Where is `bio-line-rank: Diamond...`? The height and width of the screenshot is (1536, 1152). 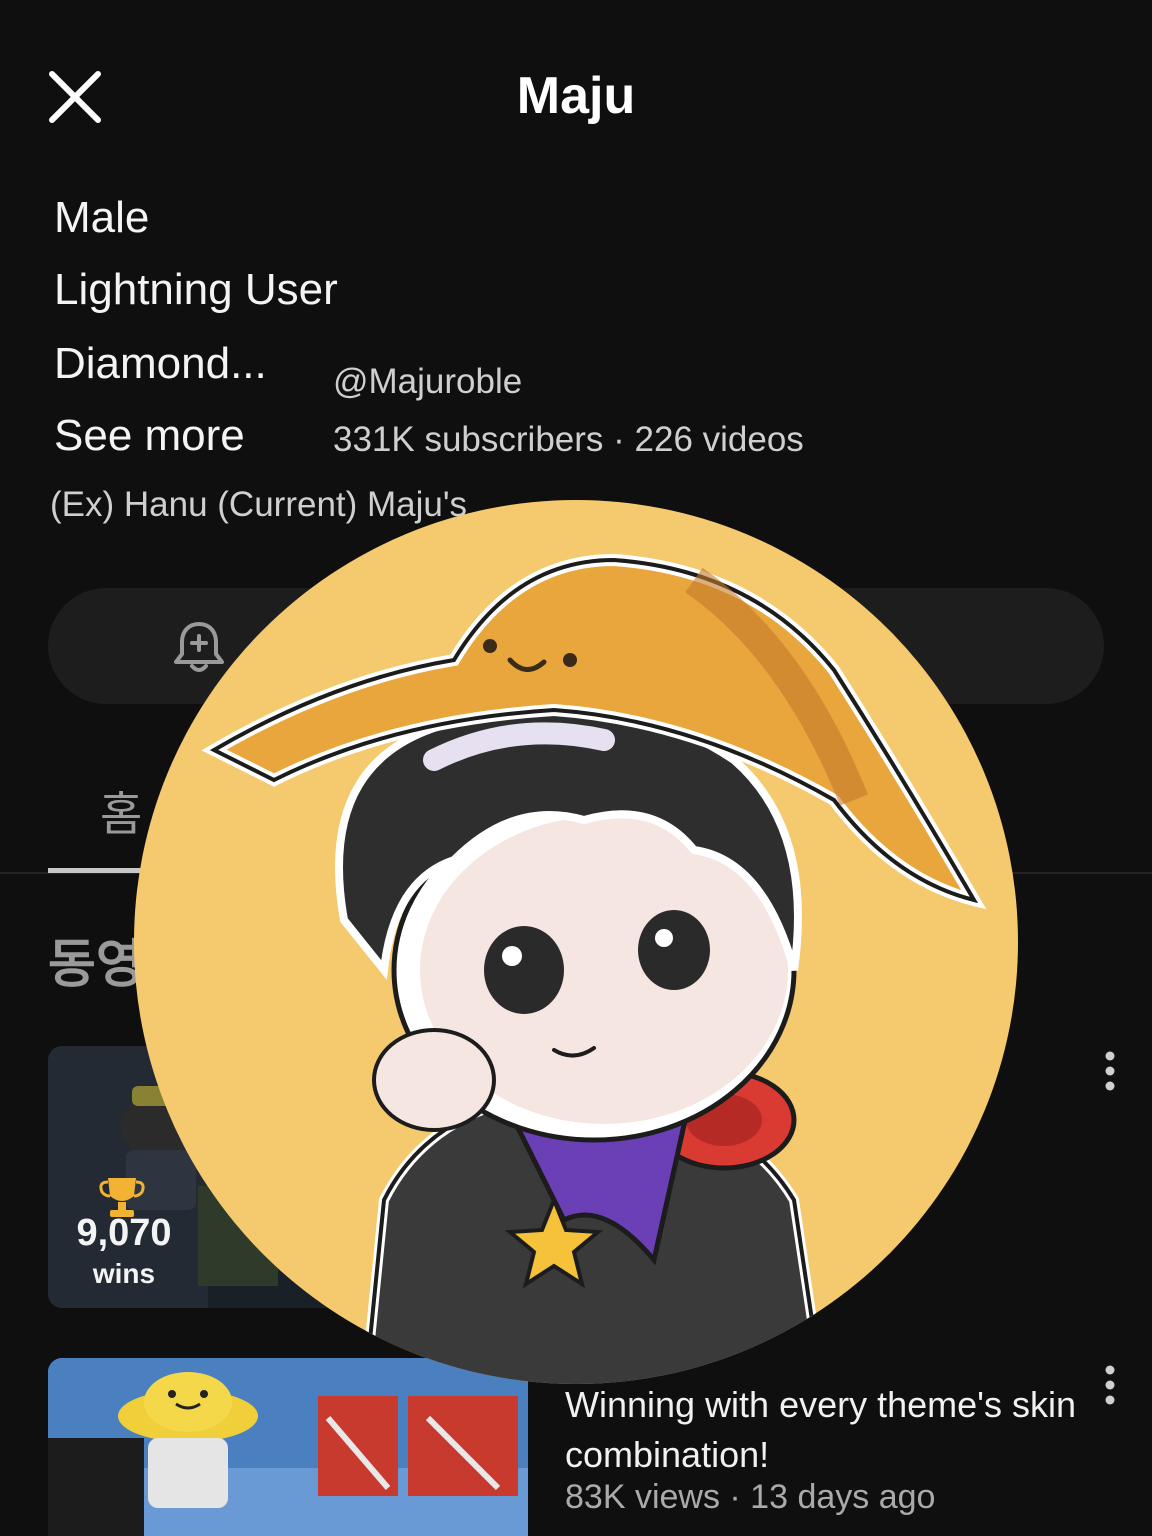 bio-line-rank: Diamond... is located at coordinates (160, 363).